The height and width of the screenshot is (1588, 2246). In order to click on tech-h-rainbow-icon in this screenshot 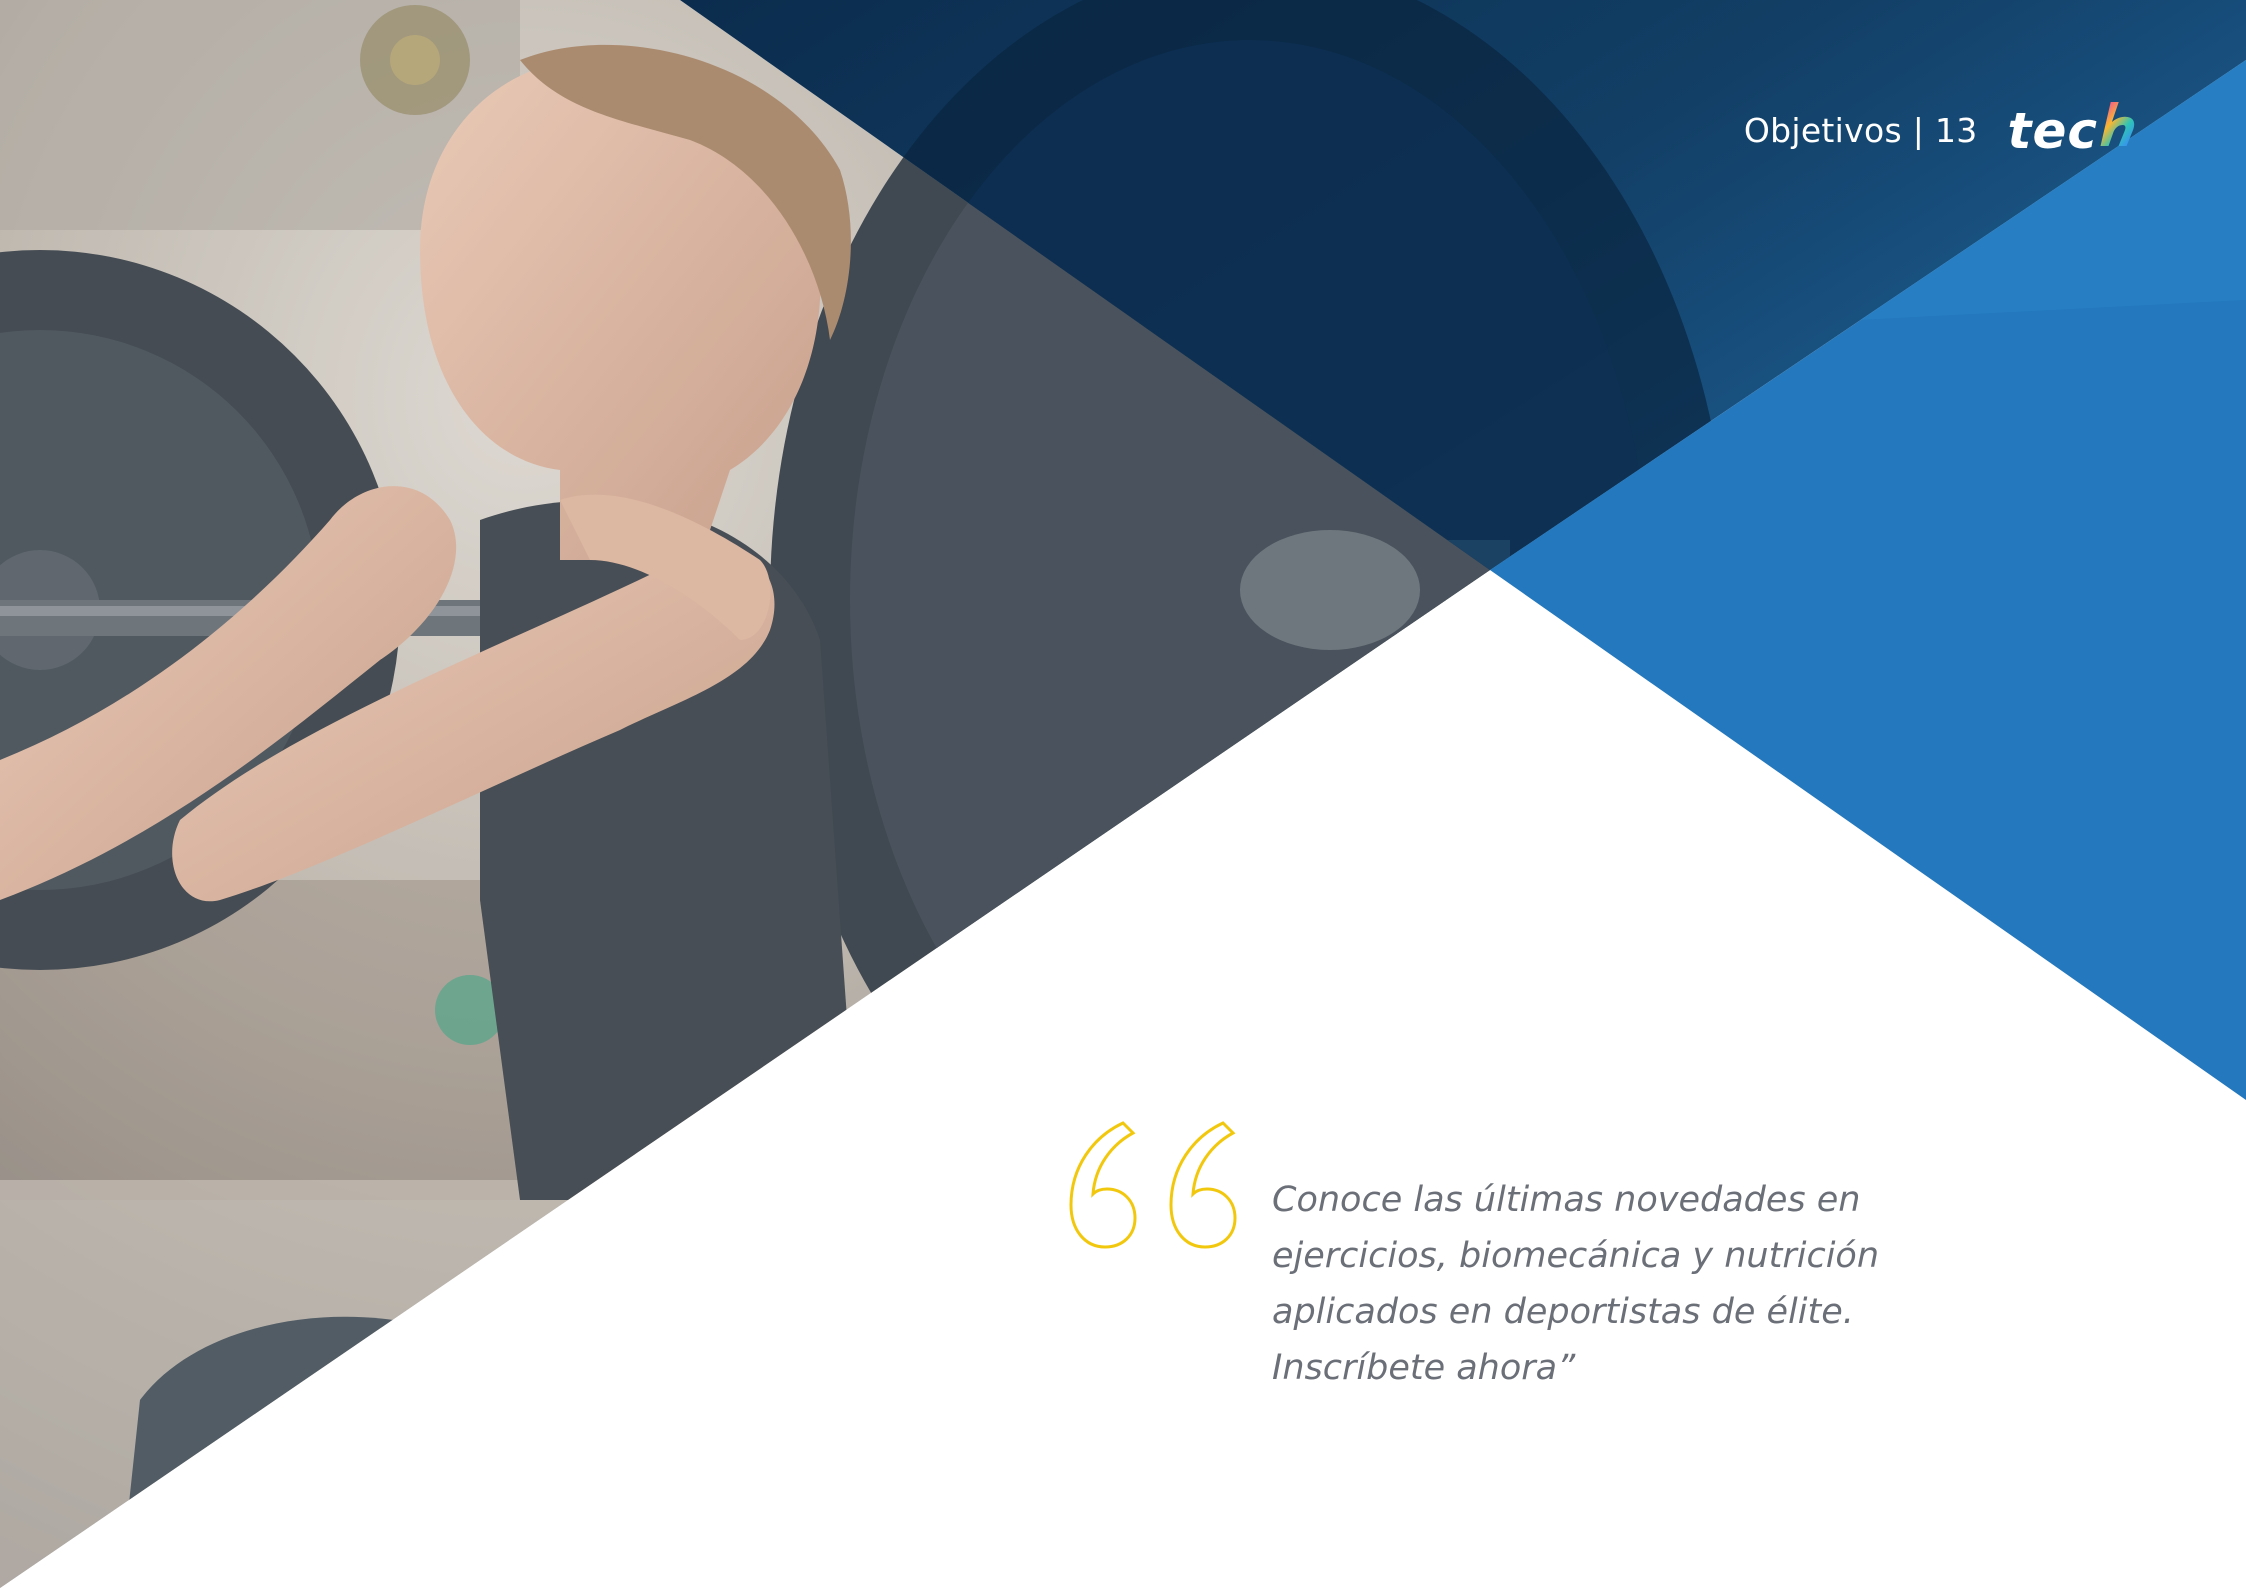, I will do `click(2117, 124)`.